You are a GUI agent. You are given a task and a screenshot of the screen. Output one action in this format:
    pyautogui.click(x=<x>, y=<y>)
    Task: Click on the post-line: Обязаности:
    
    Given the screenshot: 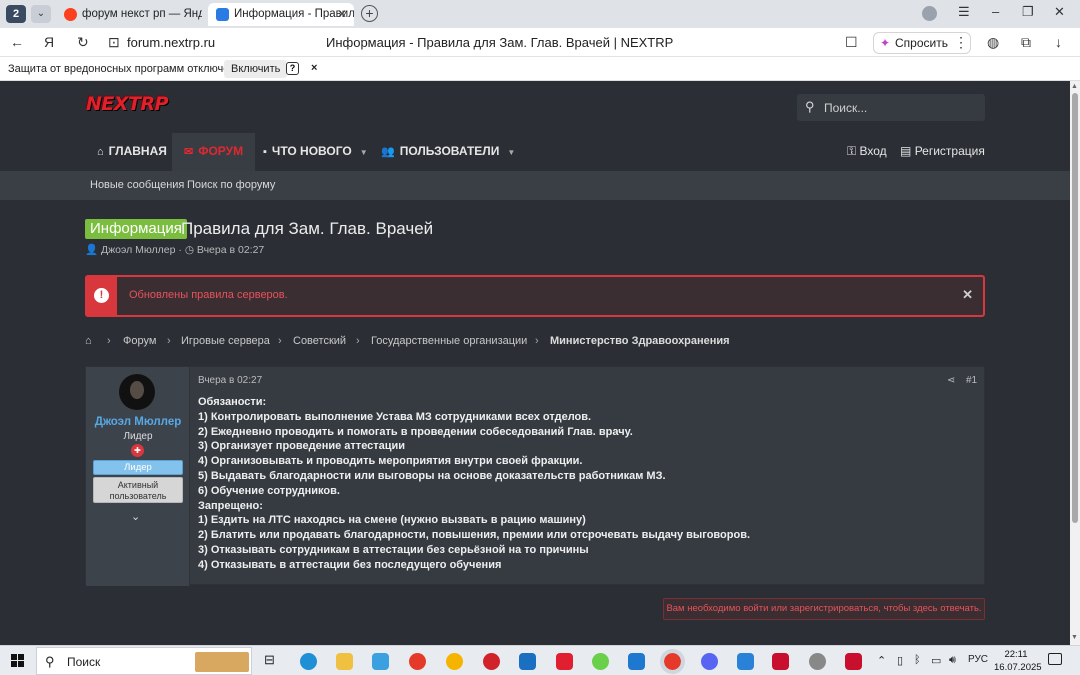 What is the action you would take?
    pyautogui.click(x=232, y=402)
    